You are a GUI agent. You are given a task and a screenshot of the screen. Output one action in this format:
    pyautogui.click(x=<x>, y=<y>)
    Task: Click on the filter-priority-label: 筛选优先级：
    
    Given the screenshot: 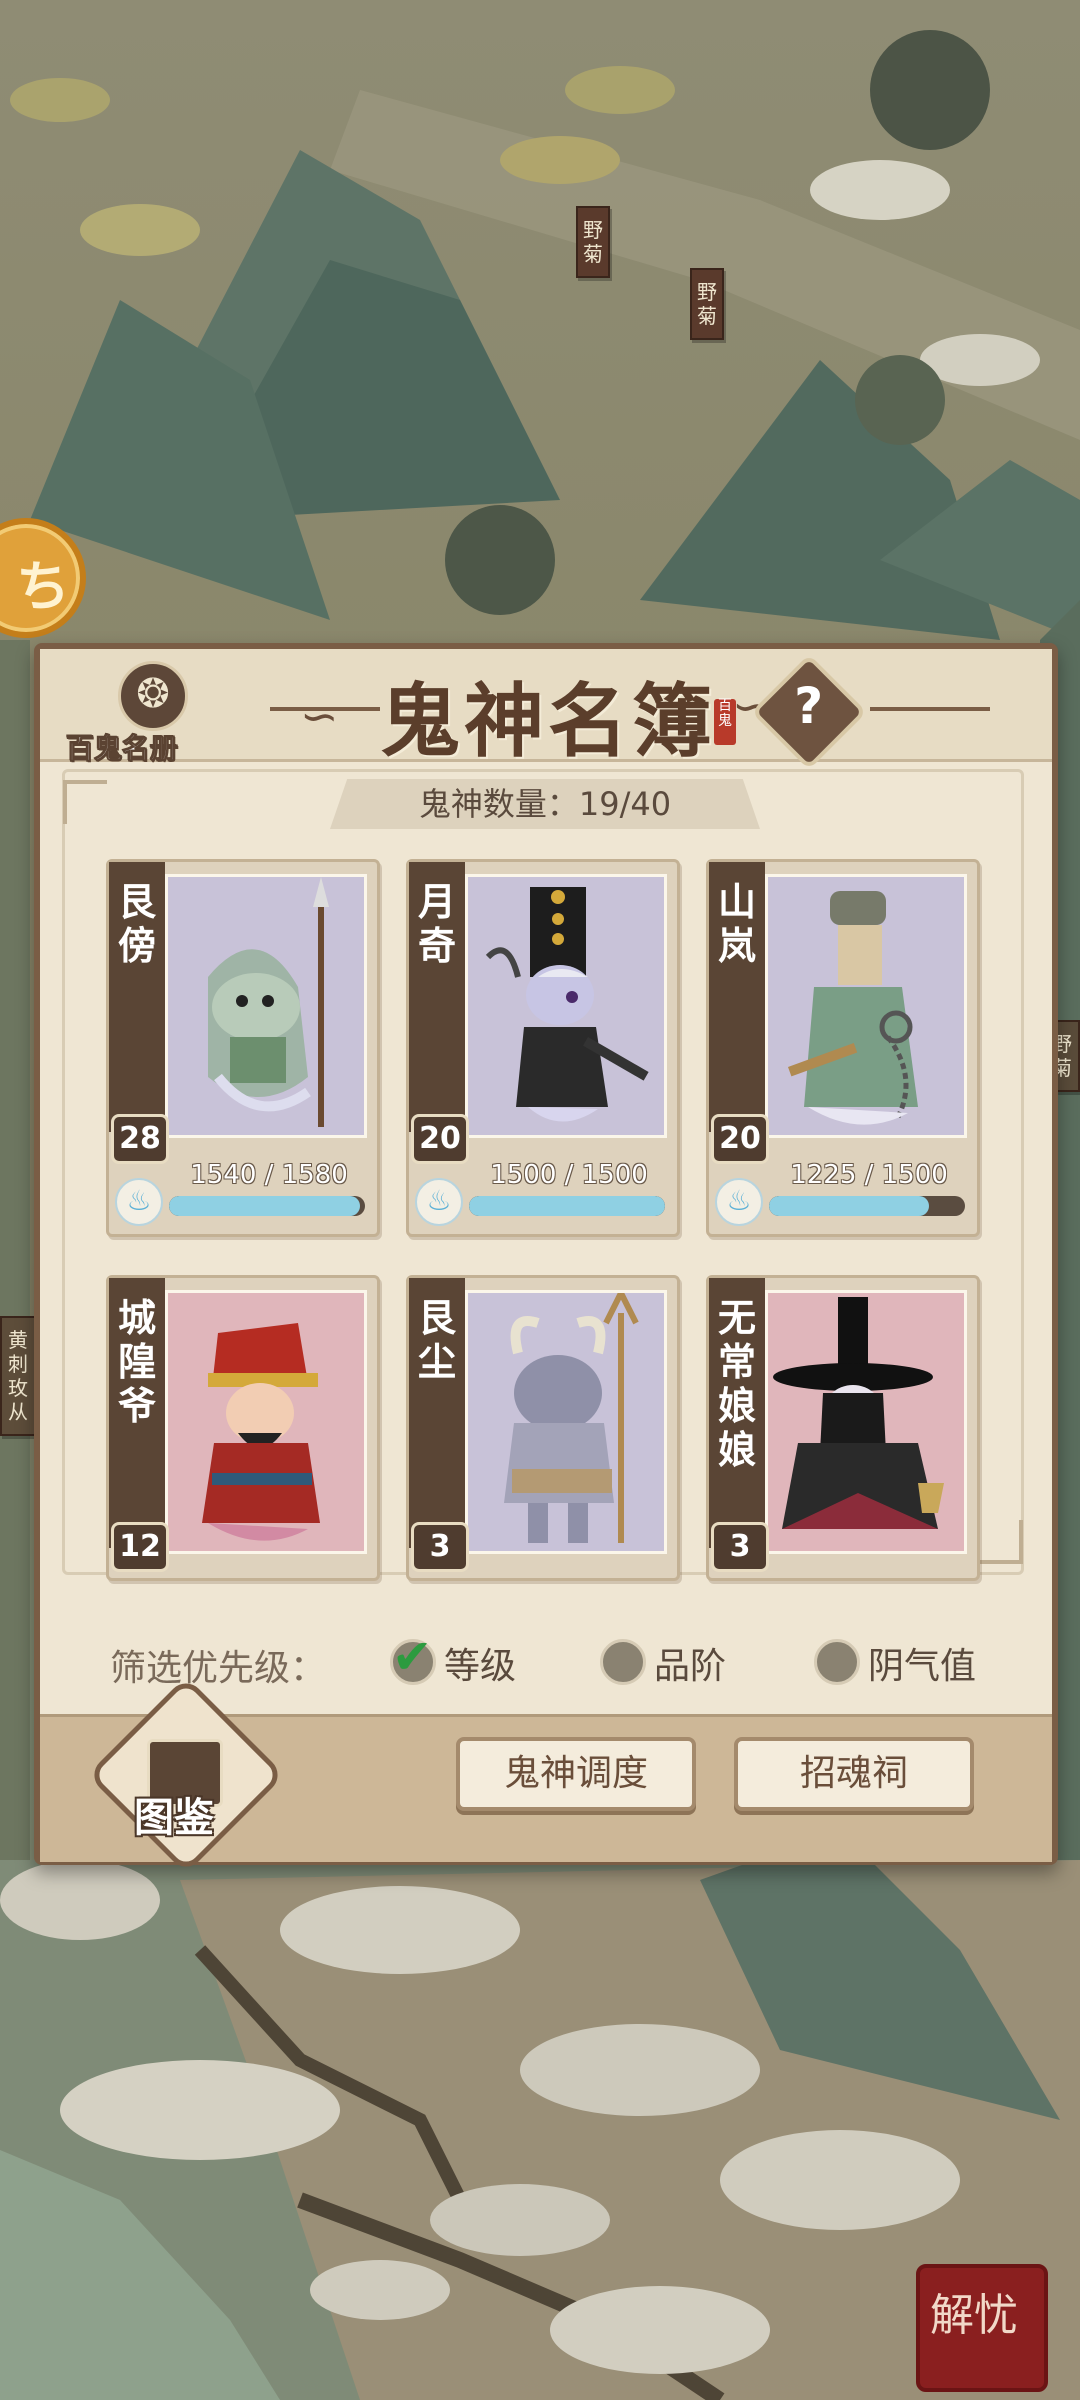 What is the action you would take?
    pyautogui.click(x=218, y=1668)
    